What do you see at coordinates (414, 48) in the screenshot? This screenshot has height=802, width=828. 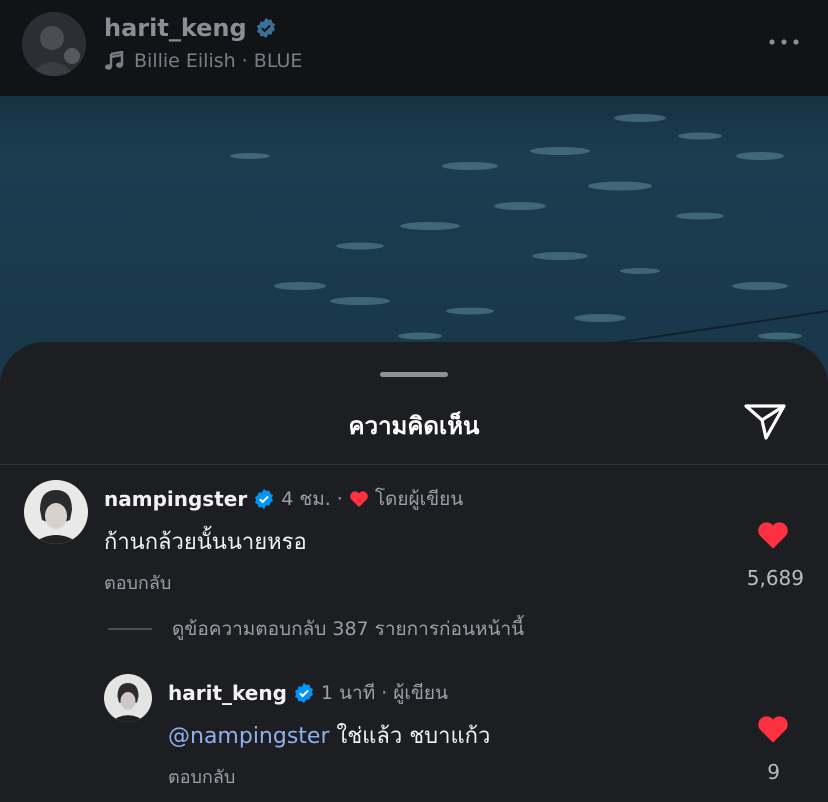 I see `post-header: harit_keng Billie Eilish · BLUE` at bounding box center [414, 48].